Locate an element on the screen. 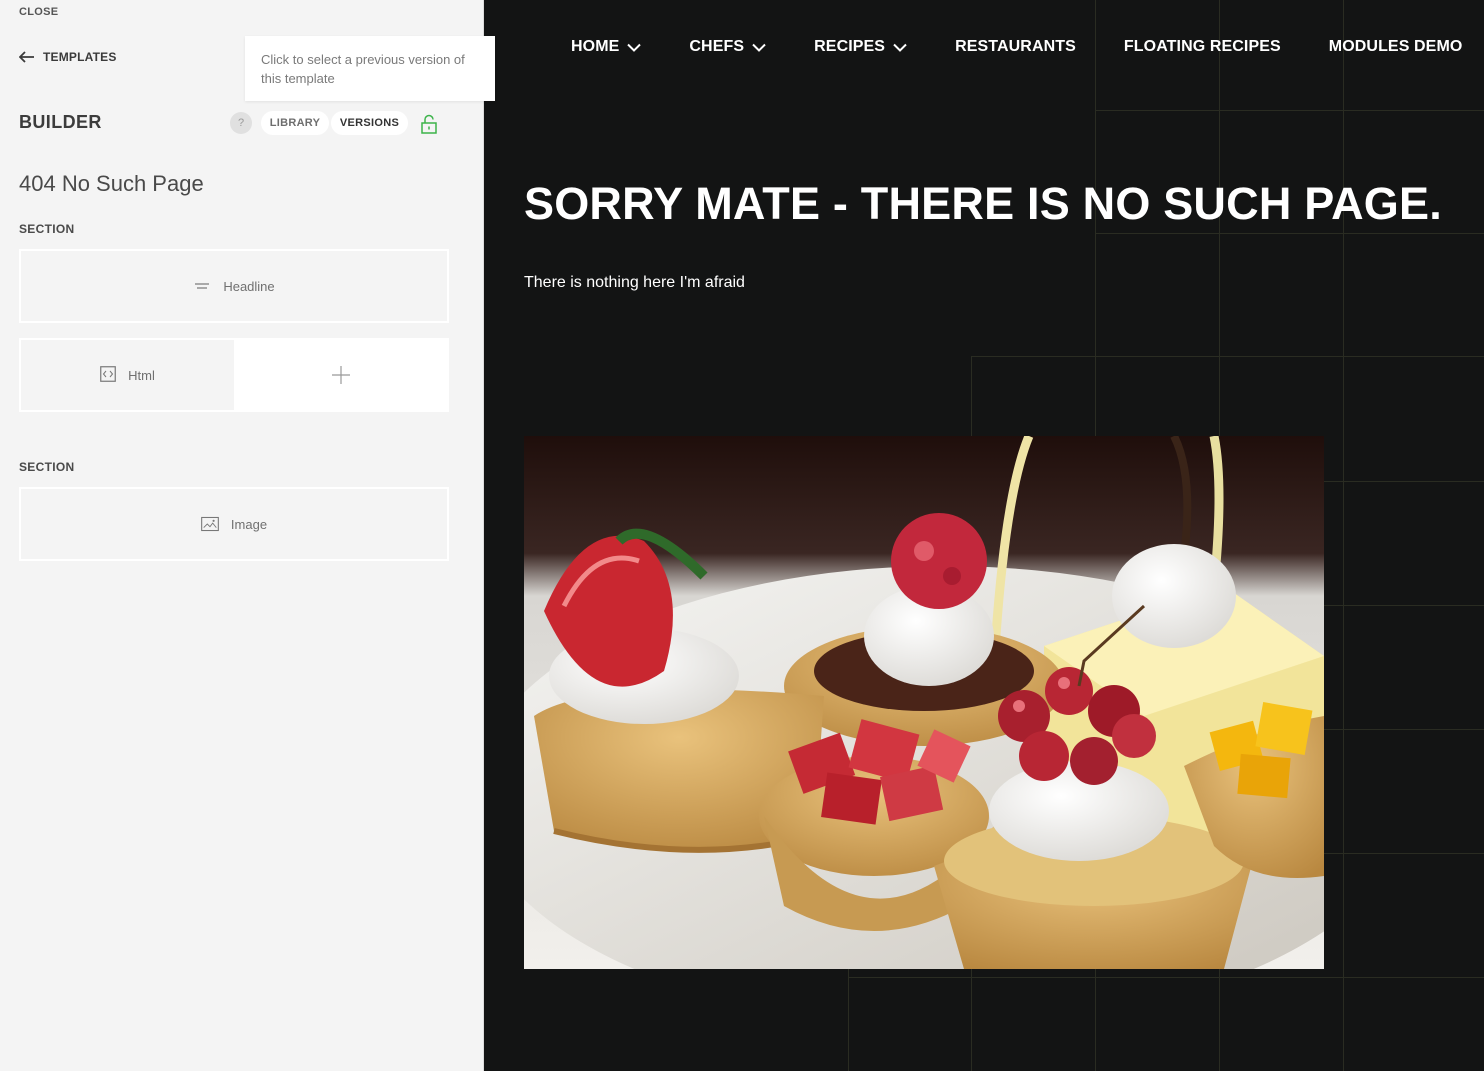 This screenshot has width=1484, height=1071. nav-label: MODULES DEMO is located at coordinates (1395, 46).